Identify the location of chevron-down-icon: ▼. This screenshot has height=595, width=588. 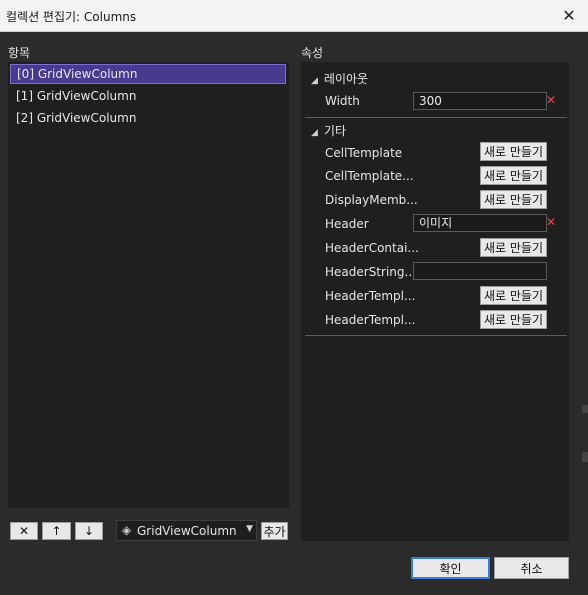
(249, 529).